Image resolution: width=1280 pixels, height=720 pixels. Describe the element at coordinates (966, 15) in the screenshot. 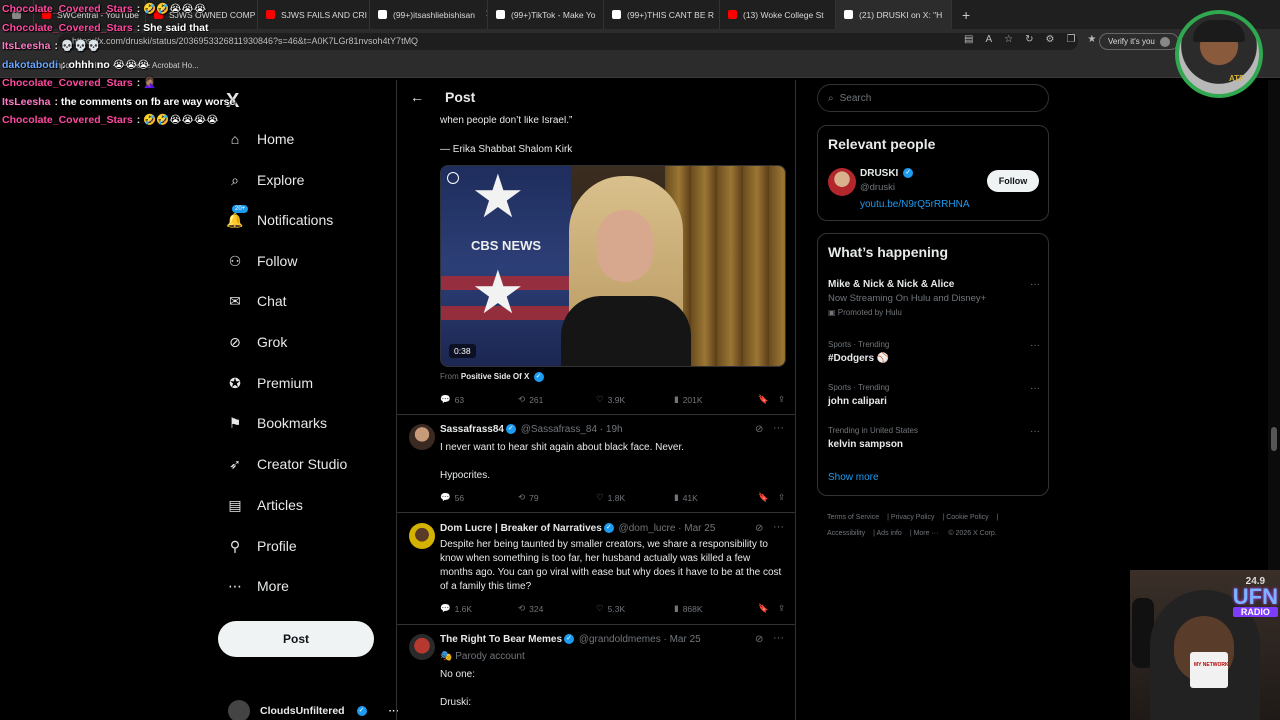

I see `new-tab-button: +` at that location.